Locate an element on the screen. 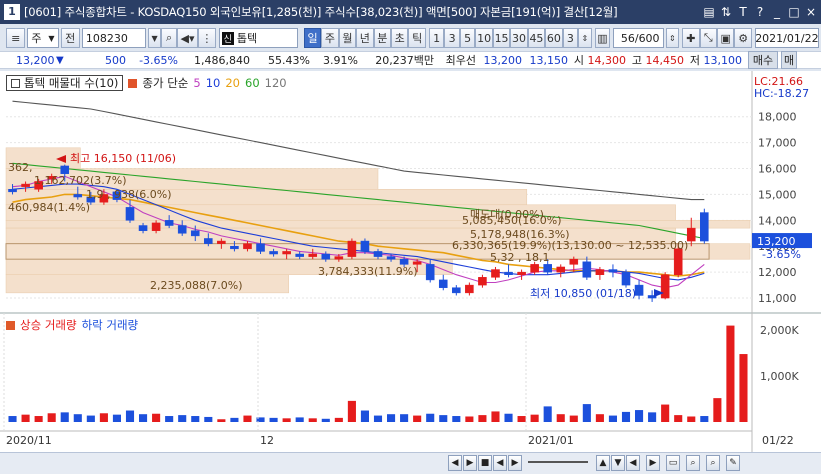 This screenshot has width=821, height=474. stock-name-field: 신 톱텍 is located at coordinates (258, 38).